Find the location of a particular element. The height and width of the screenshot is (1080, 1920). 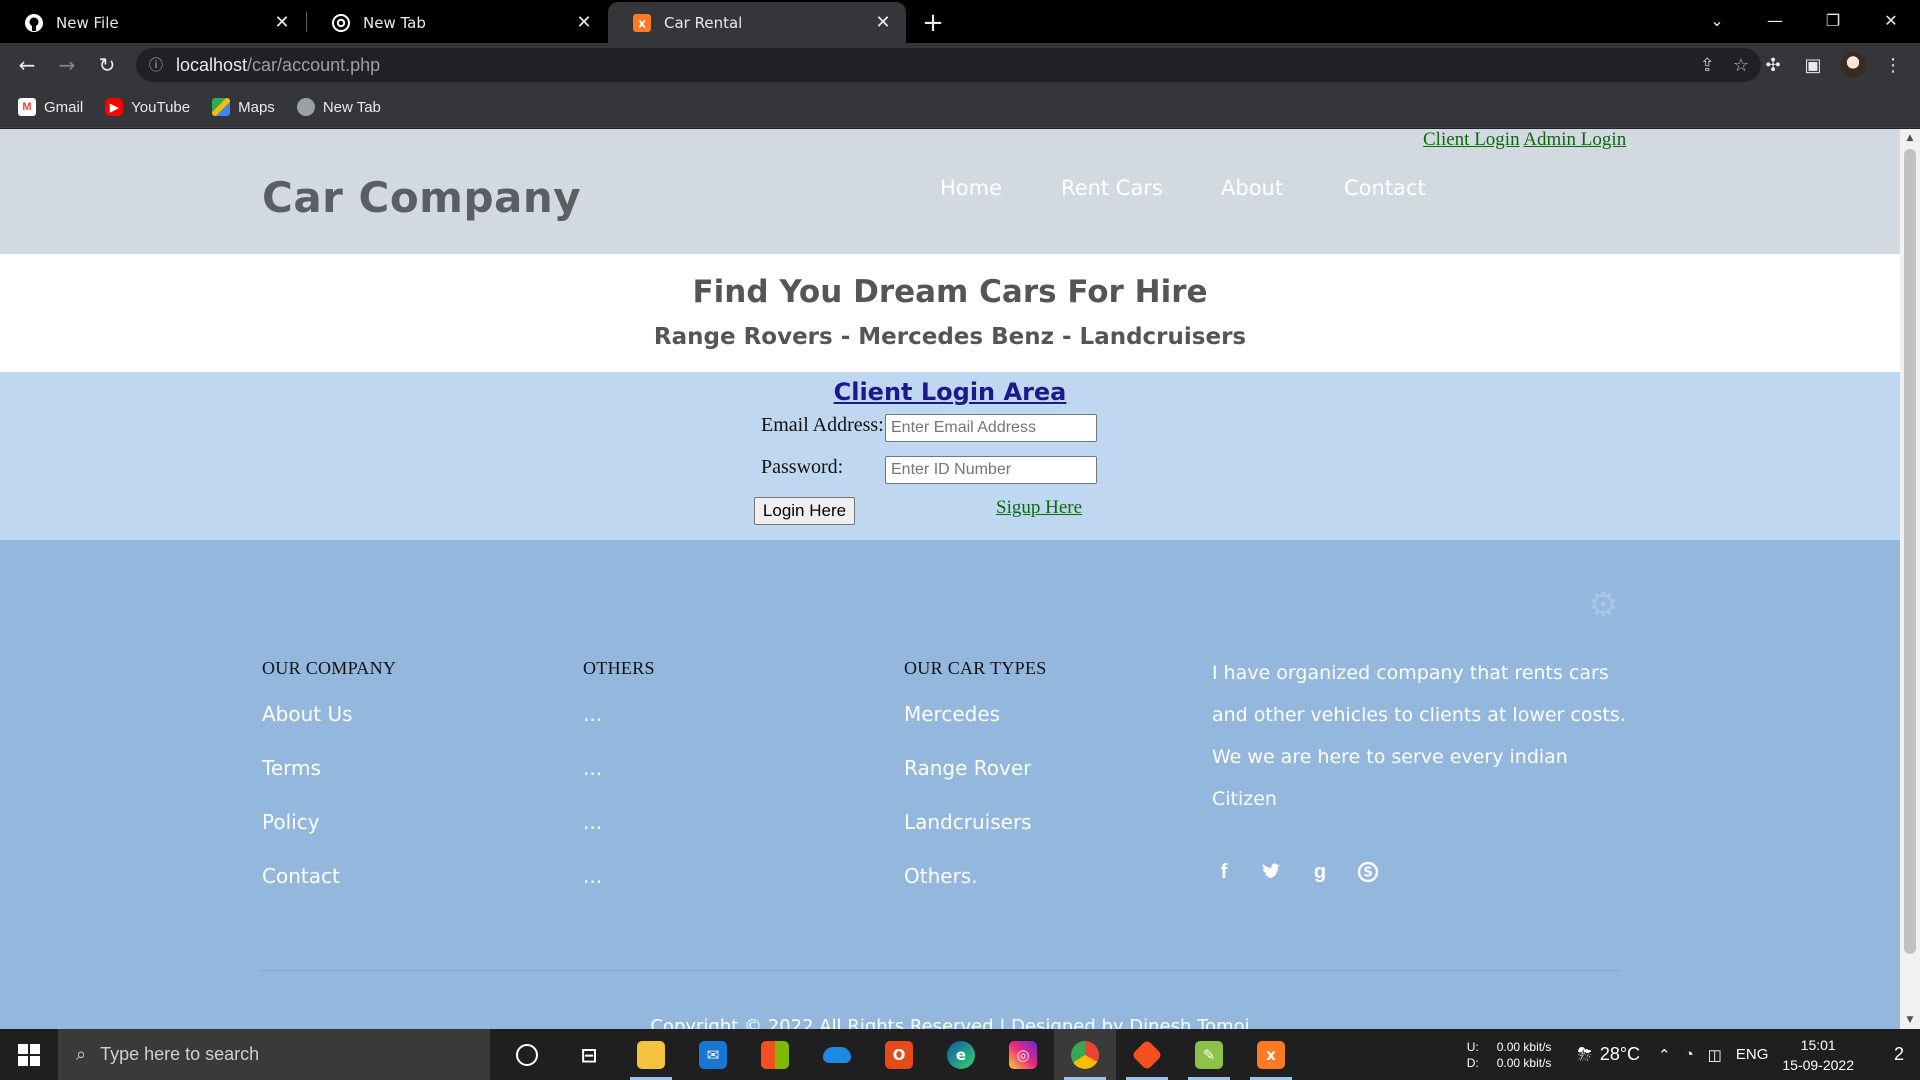

footer-link-landcruisers: Landcruisers is located at coordinates (968, 822).